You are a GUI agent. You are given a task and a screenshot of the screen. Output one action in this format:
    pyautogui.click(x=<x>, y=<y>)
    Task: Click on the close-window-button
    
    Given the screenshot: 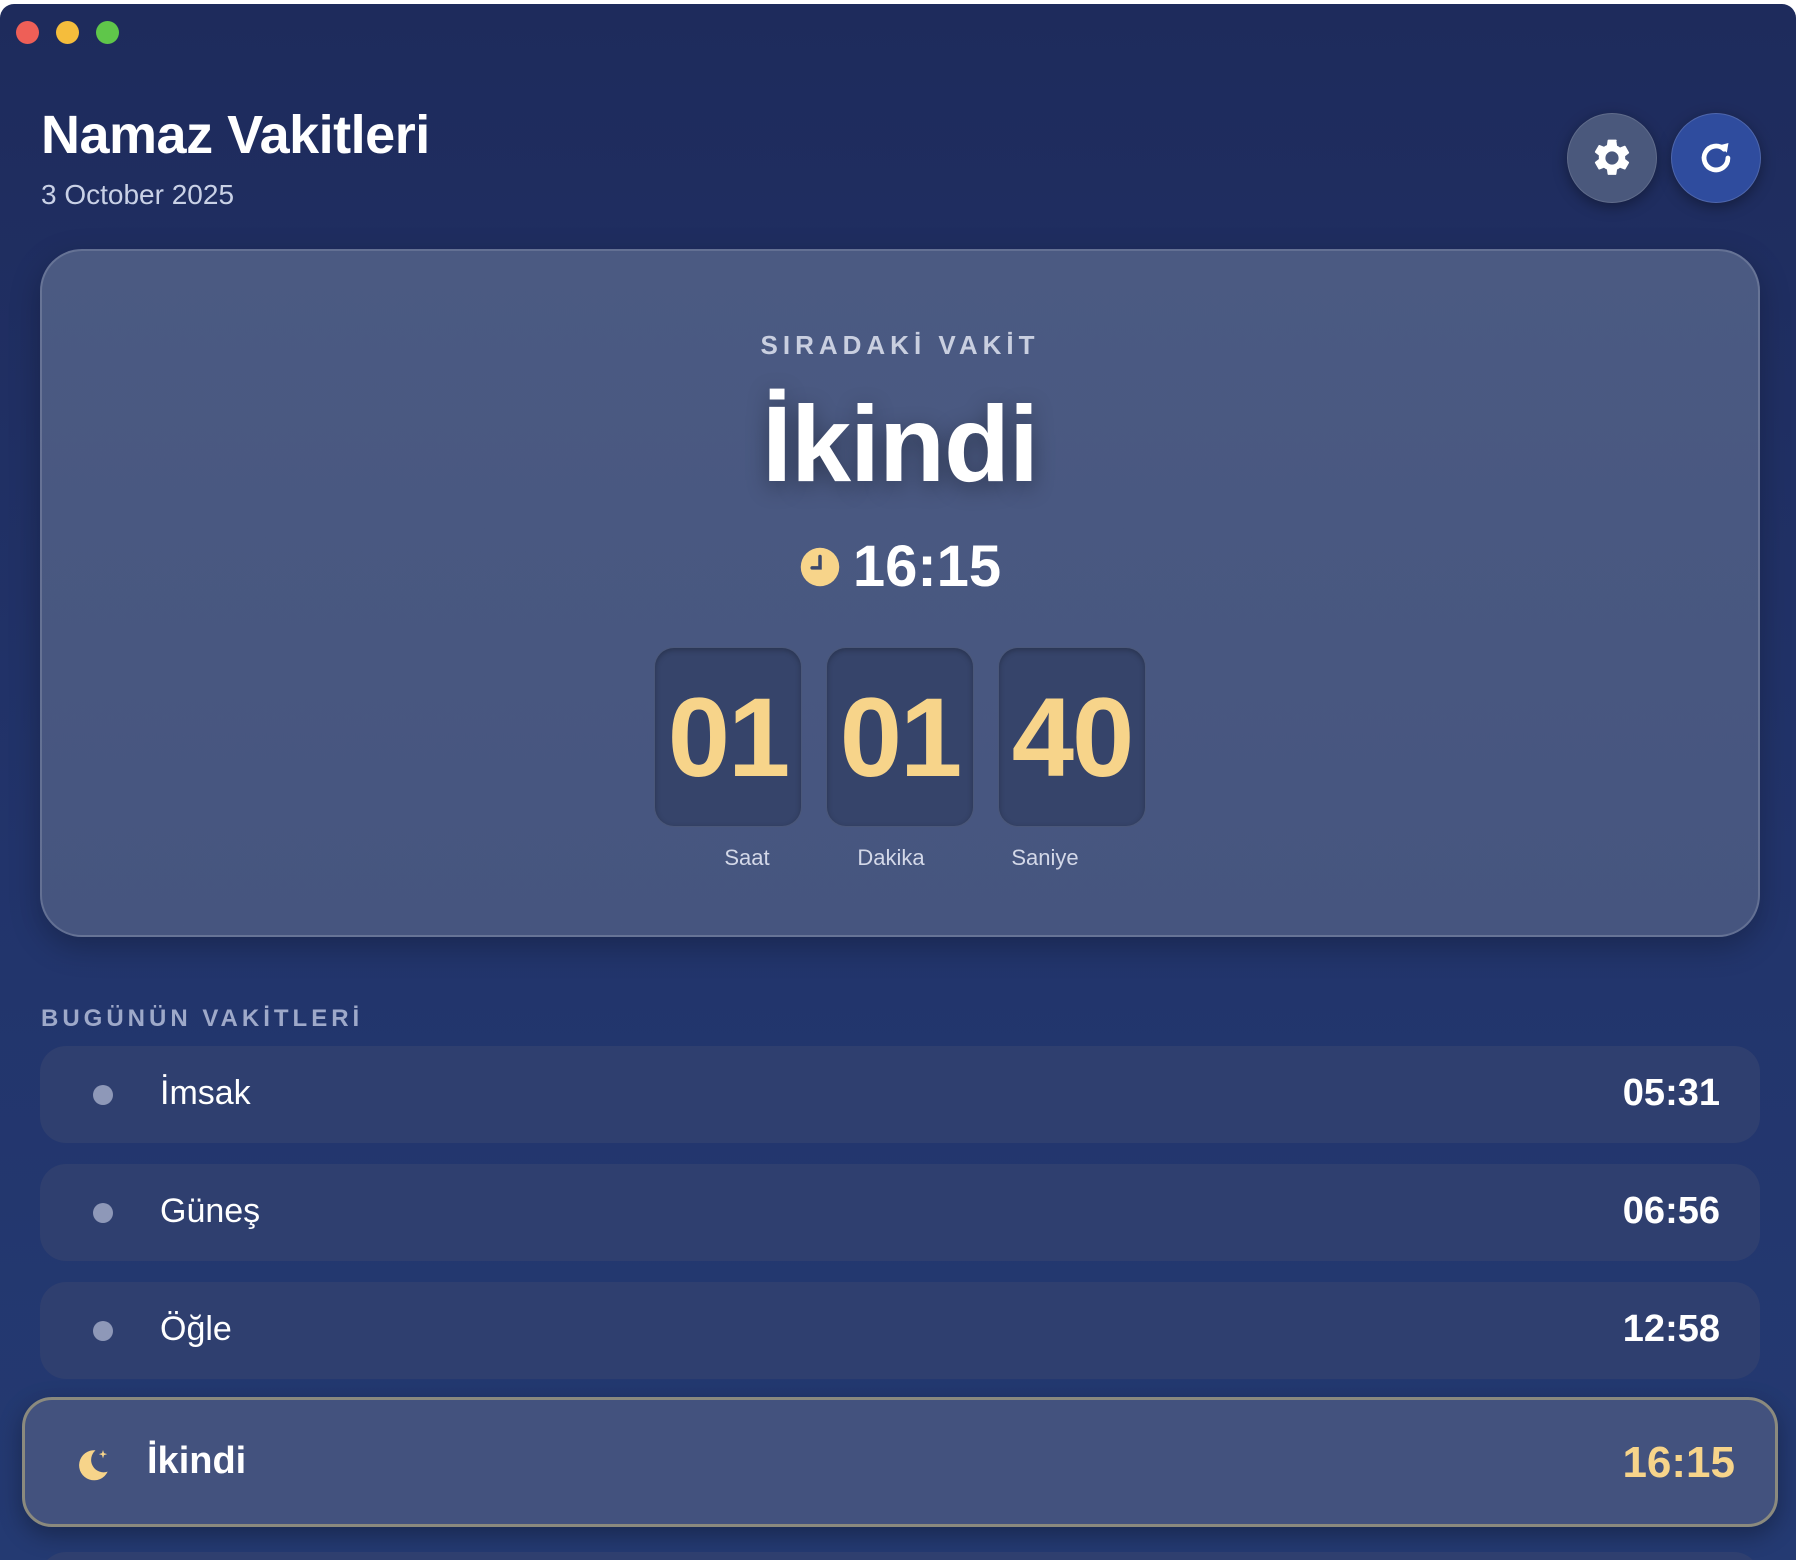 What is the action you would take?
    pyautogui.click(x=27, y=32)
    